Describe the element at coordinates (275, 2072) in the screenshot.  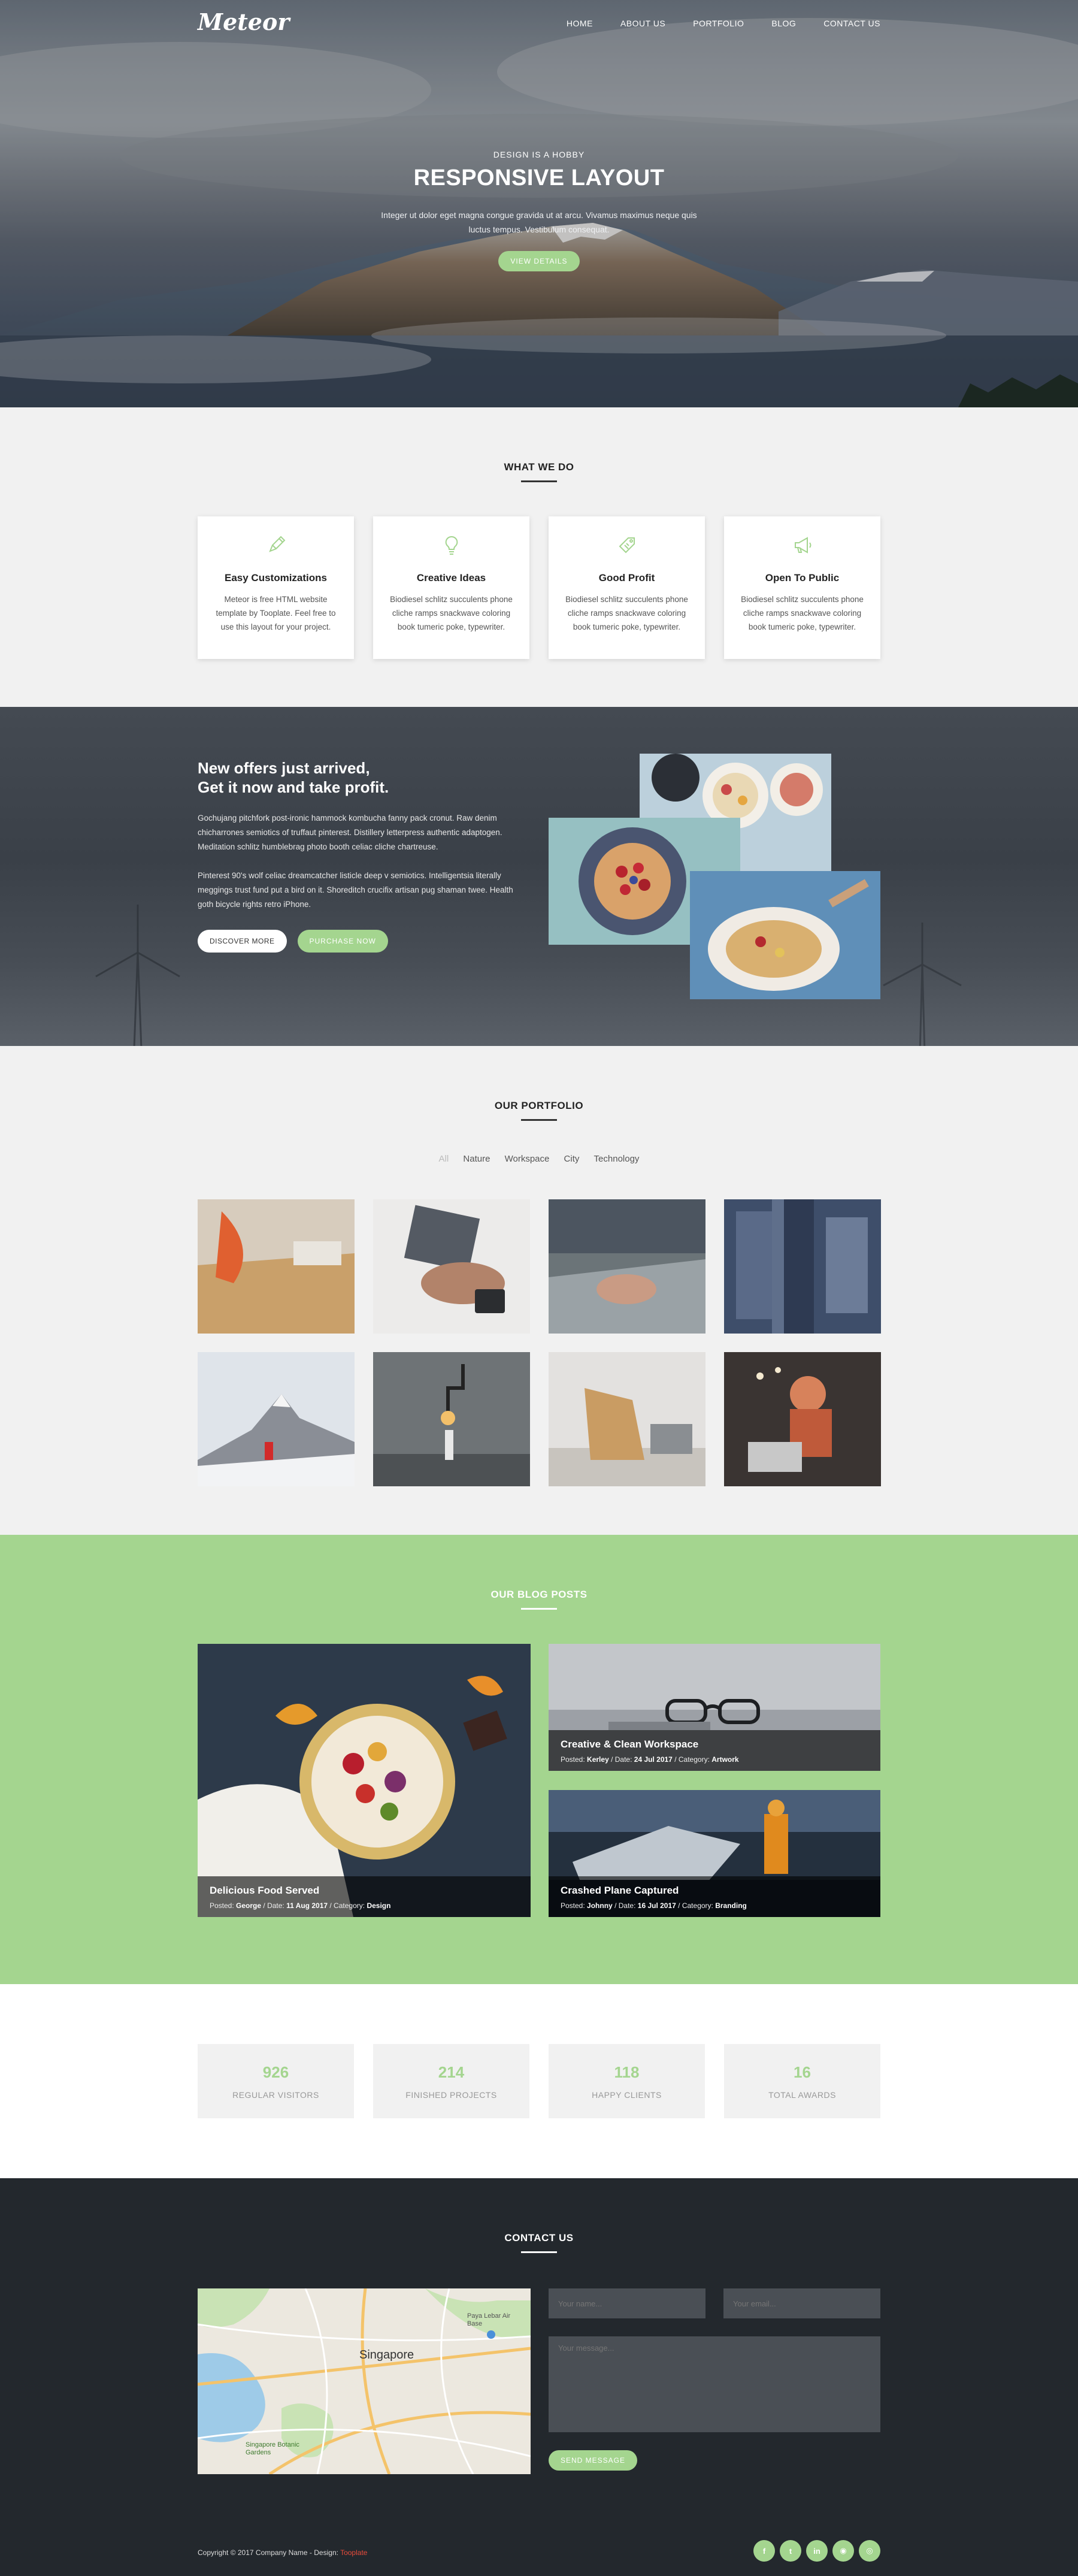
I see `stat-value: 926` at that location.